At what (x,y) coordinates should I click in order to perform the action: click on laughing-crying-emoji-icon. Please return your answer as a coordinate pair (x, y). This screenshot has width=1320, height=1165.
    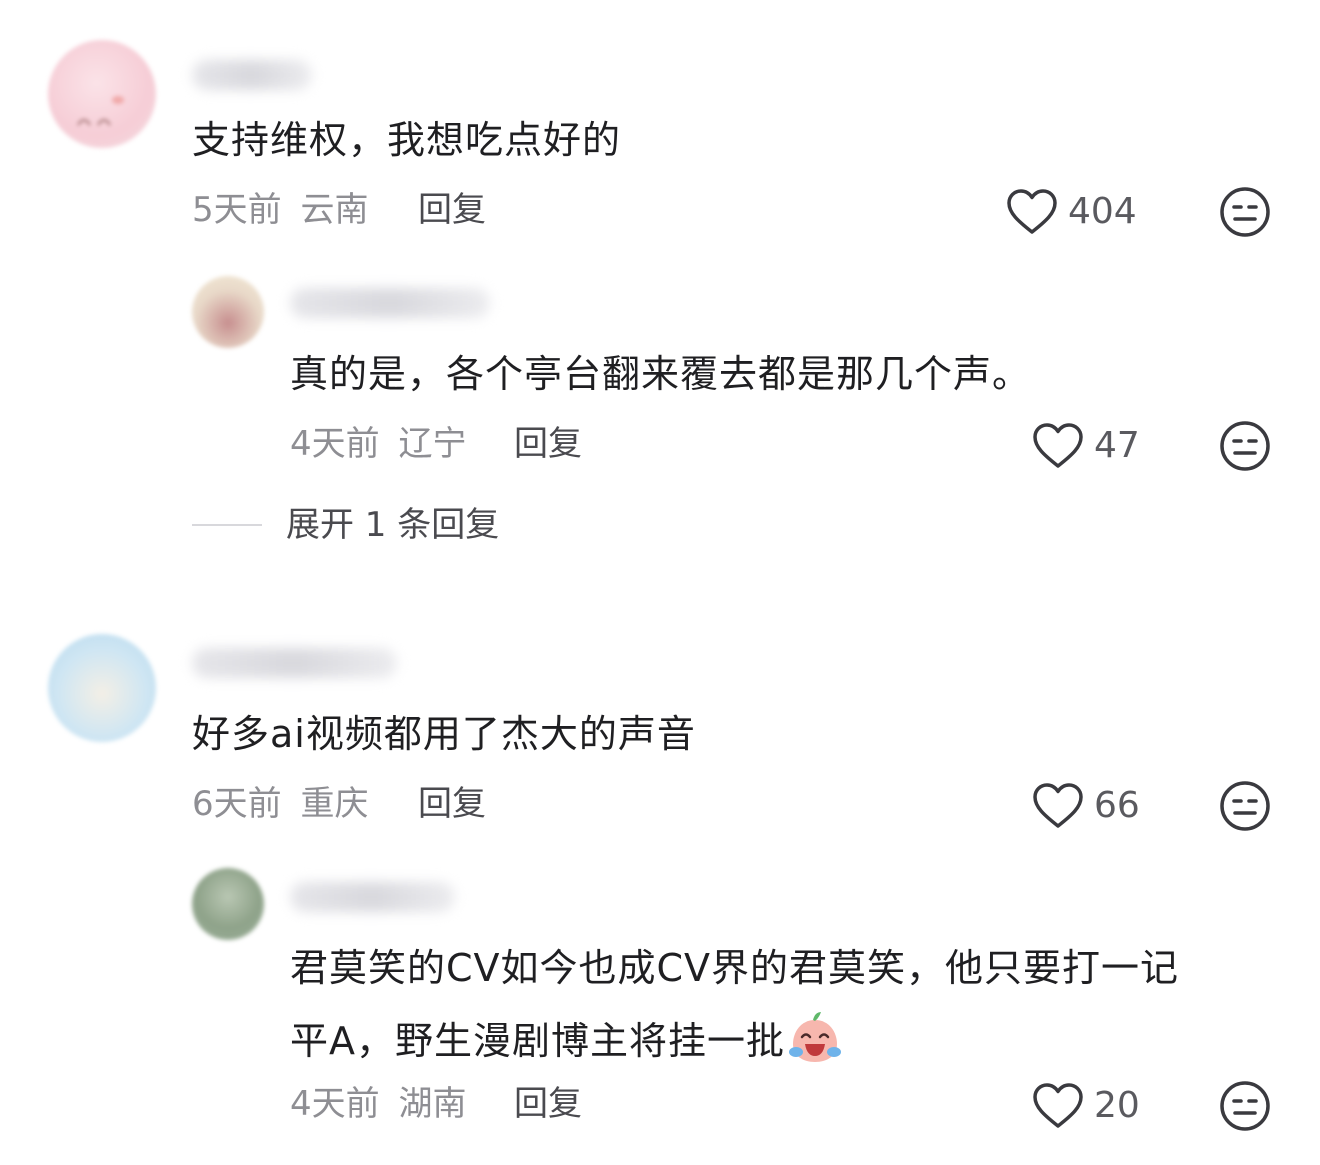
    Looking at the image, I should click on (815, 1037).